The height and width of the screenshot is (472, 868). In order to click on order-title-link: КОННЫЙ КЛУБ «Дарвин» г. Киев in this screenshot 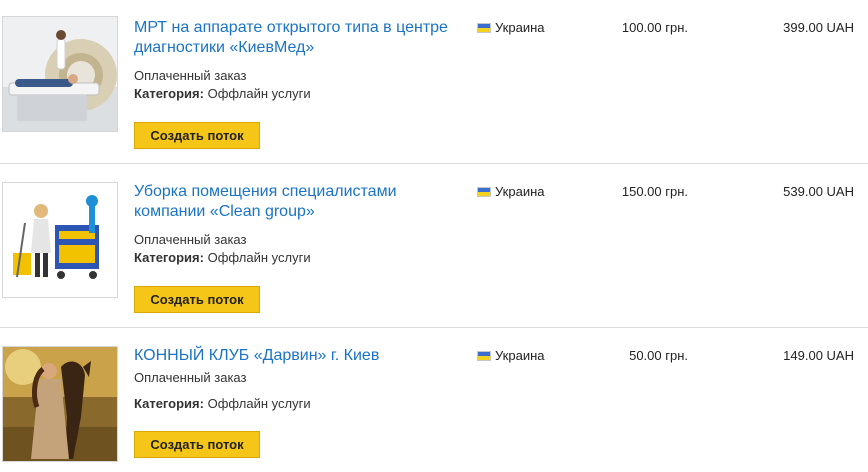, I will do `click(299, 356)`.